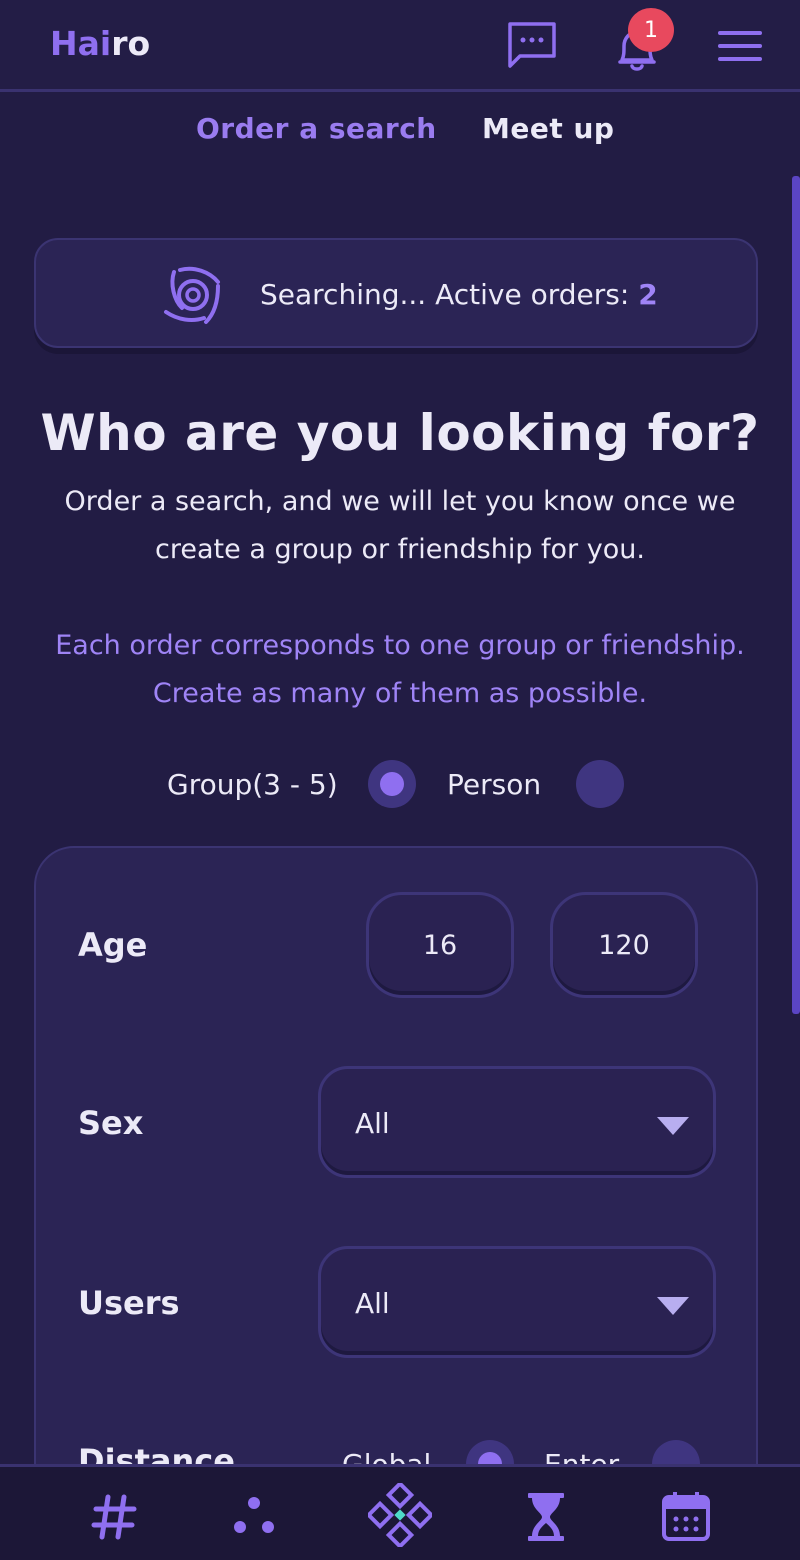 The width and height of the screenshot is (800, 1560). What do you see at coordinates (131, 43) in the screenshot?
I see `logo-part-plain: ro` at bounding box center [131, 43].